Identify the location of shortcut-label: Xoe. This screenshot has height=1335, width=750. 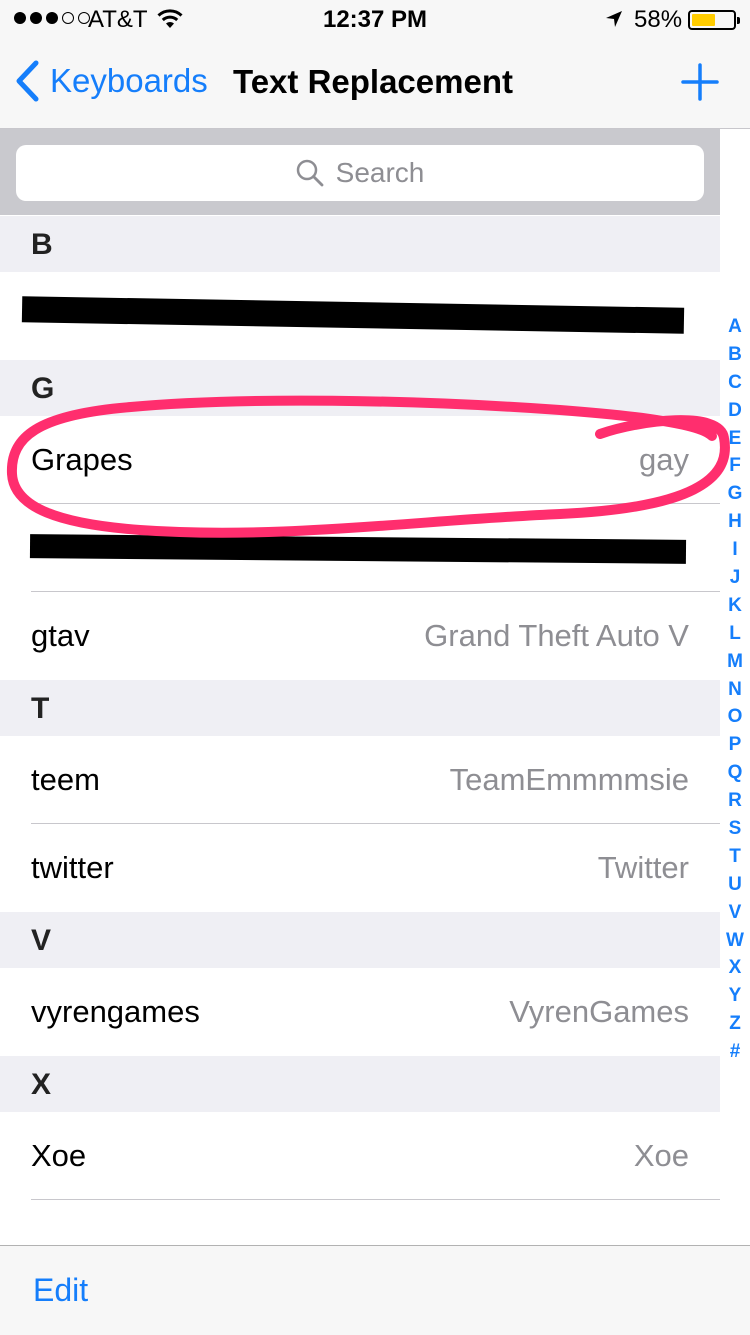
(661, 1155).